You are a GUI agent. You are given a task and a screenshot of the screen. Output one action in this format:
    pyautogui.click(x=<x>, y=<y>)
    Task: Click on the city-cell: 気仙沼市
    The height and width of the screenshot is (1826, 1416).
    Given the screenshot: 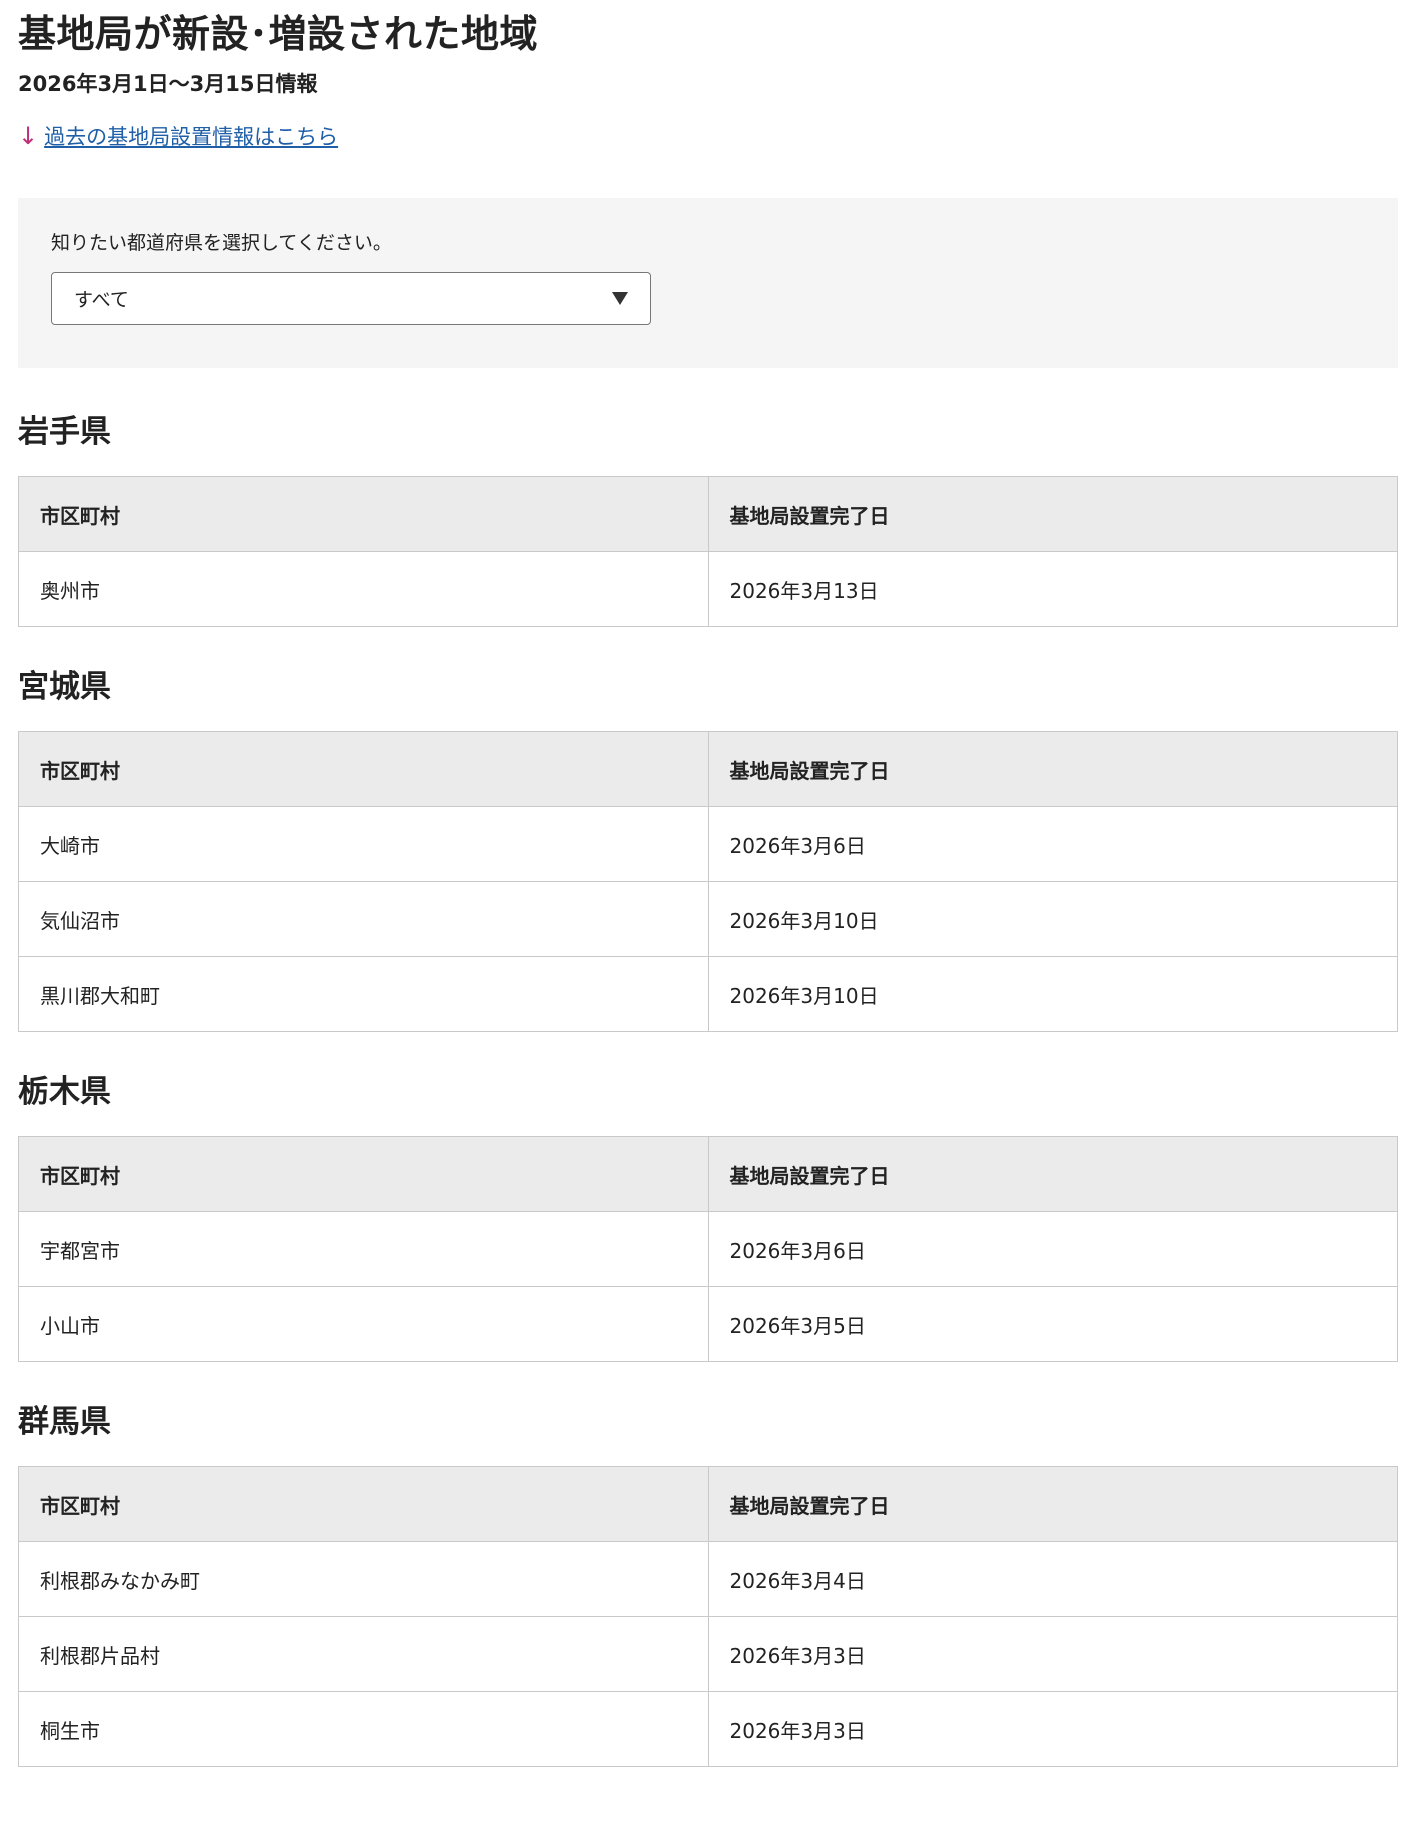 What is the action you would take?
    pyautogui.click(x=363, y=919)
    